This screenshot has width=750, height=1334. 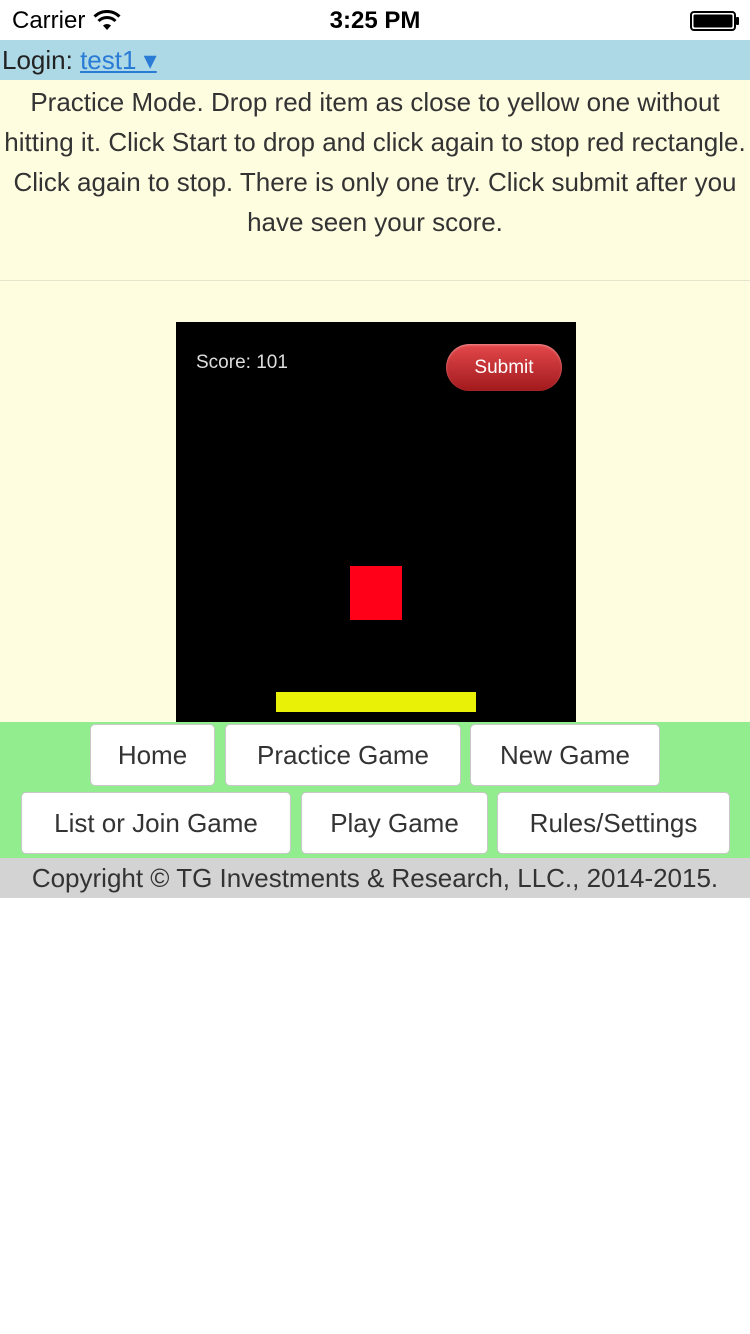 I want to click on practice-game-button: Practice Game, so click(x=343, y=755).